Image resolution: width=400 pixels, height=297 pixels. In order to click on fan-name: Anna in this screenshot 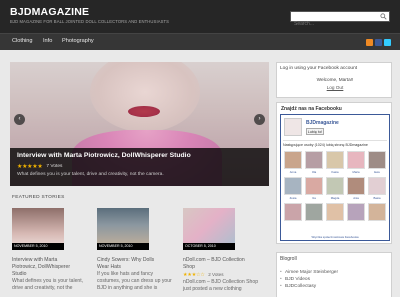, I will do `click(293, 172)`.